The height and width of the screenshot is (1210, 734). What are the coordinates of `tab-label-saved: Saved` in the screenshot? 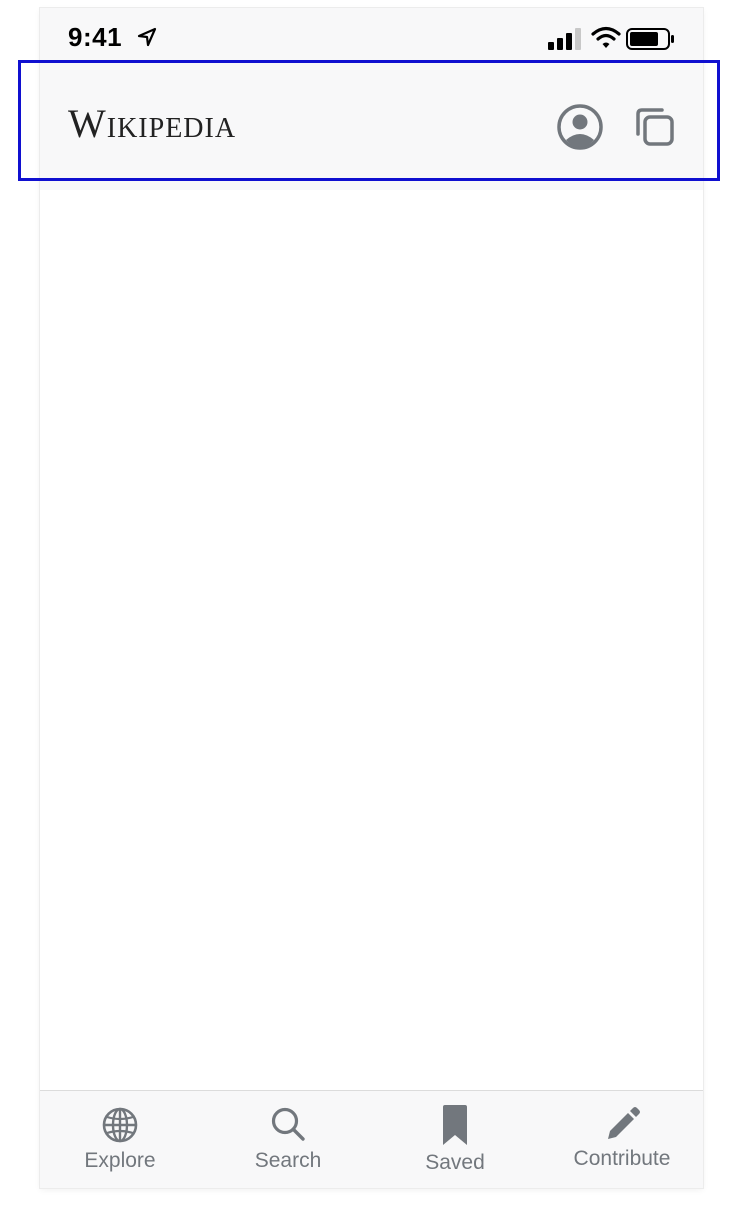 It's located at (455, 1162).